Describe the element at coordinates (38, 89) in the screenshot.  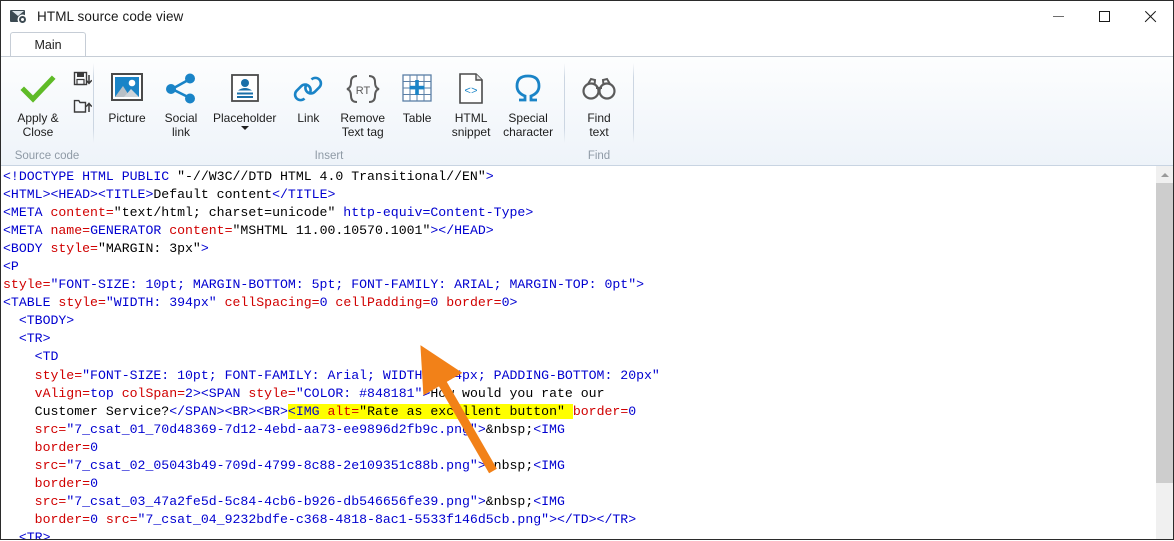
I see `check-icon` at that location.